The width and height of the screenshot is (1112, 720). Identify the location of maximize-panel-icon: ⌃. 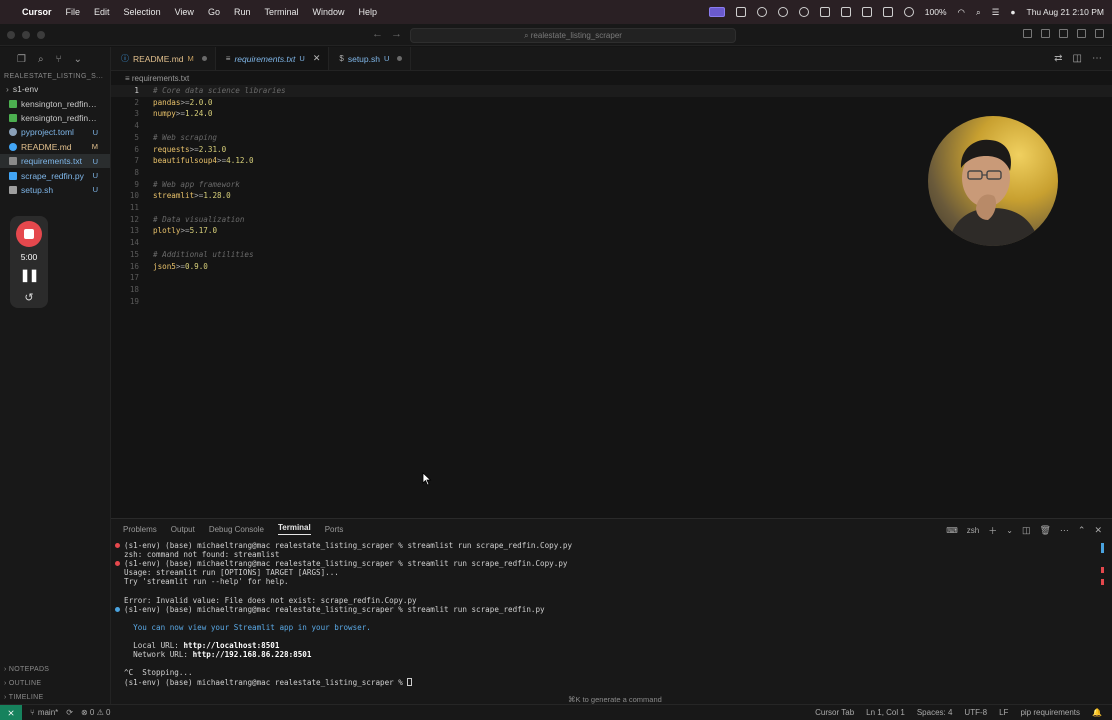
(1082, 530).